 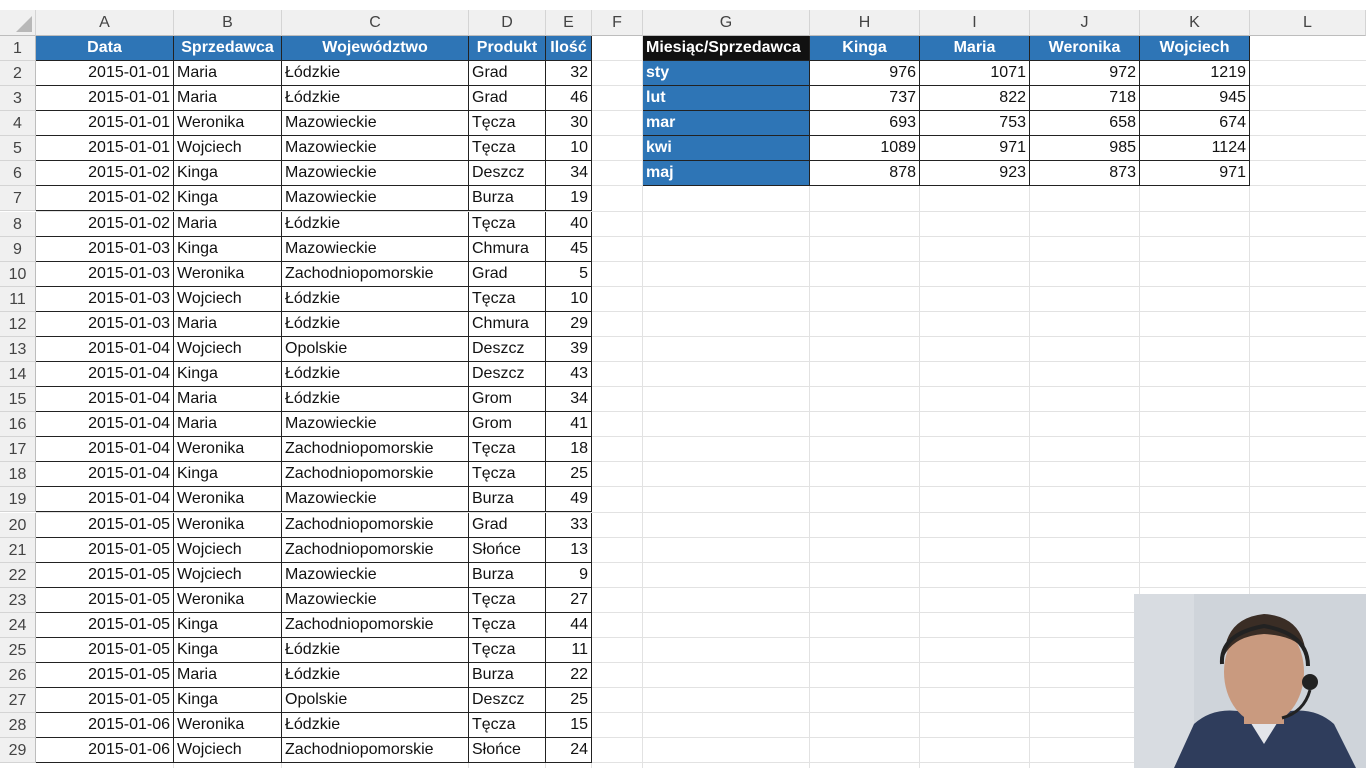 I want to click on row-header-16: 16, so click(x=18, y=425).